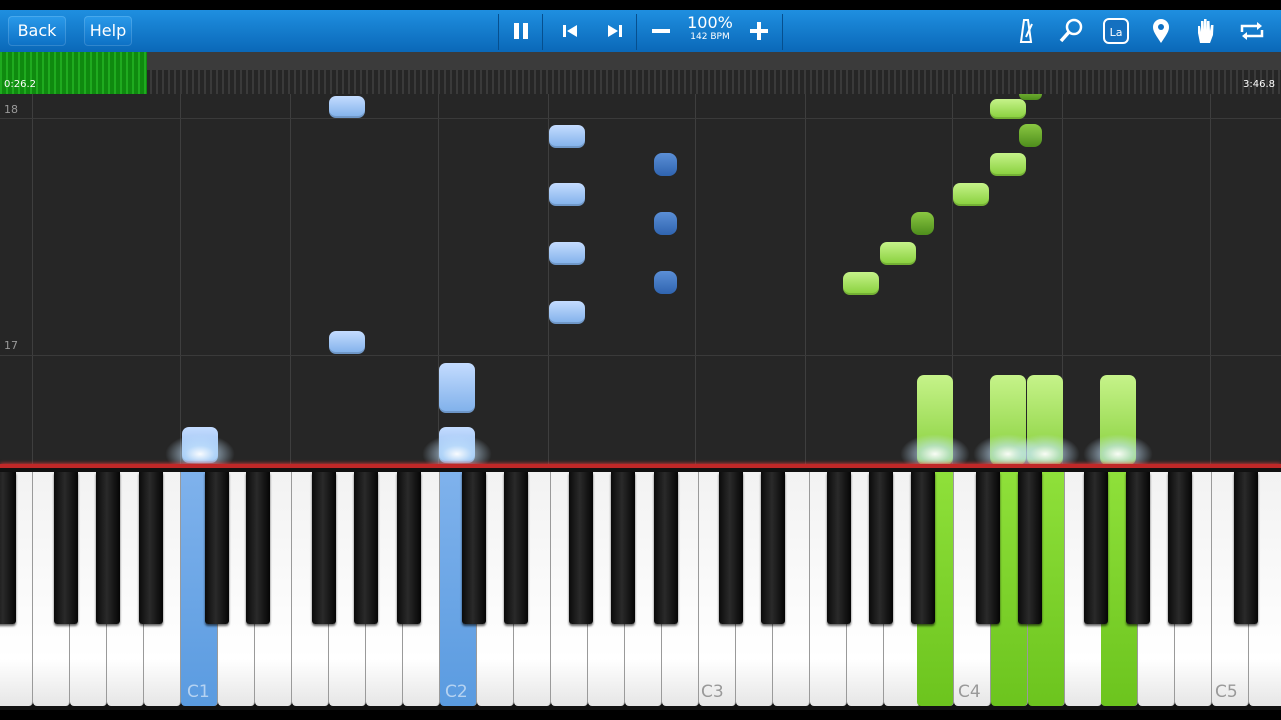  Describe the element at coordinates (710, 37) in the screenshot. I see `tempo-bpm: 142 BPM` at that location.